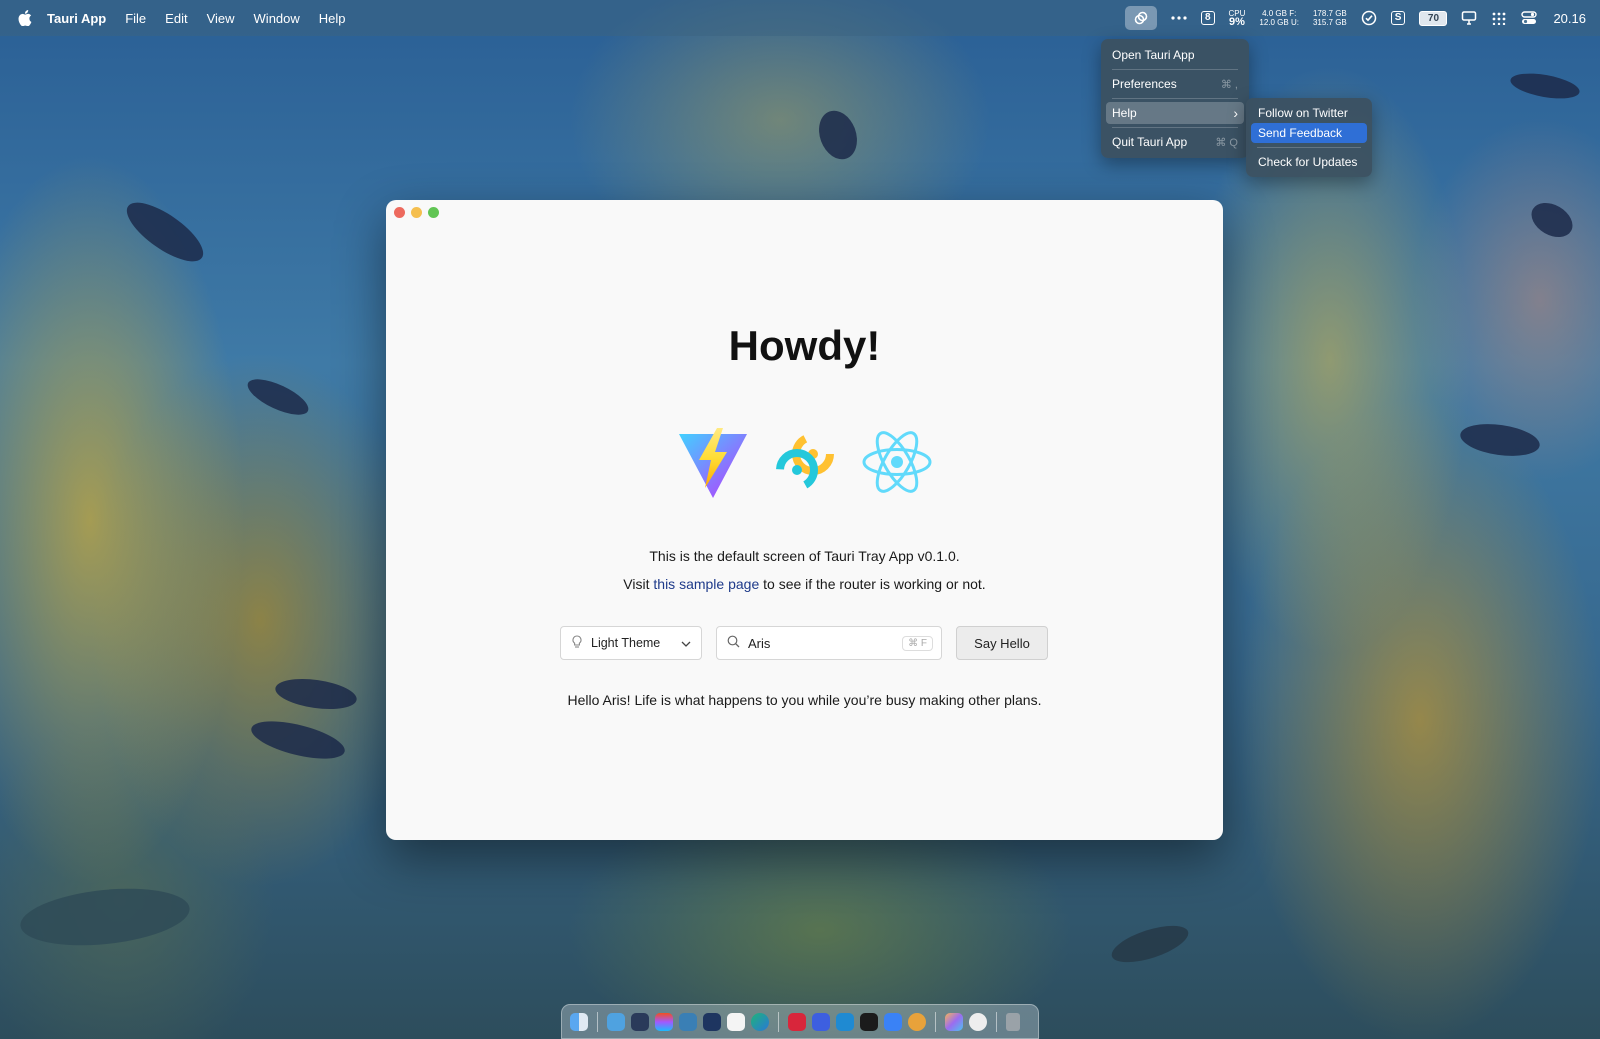  What do you see at coordinates (277, 18) in the screenshot?
I see `menu-window: Window` at bounding box center [277, 18].